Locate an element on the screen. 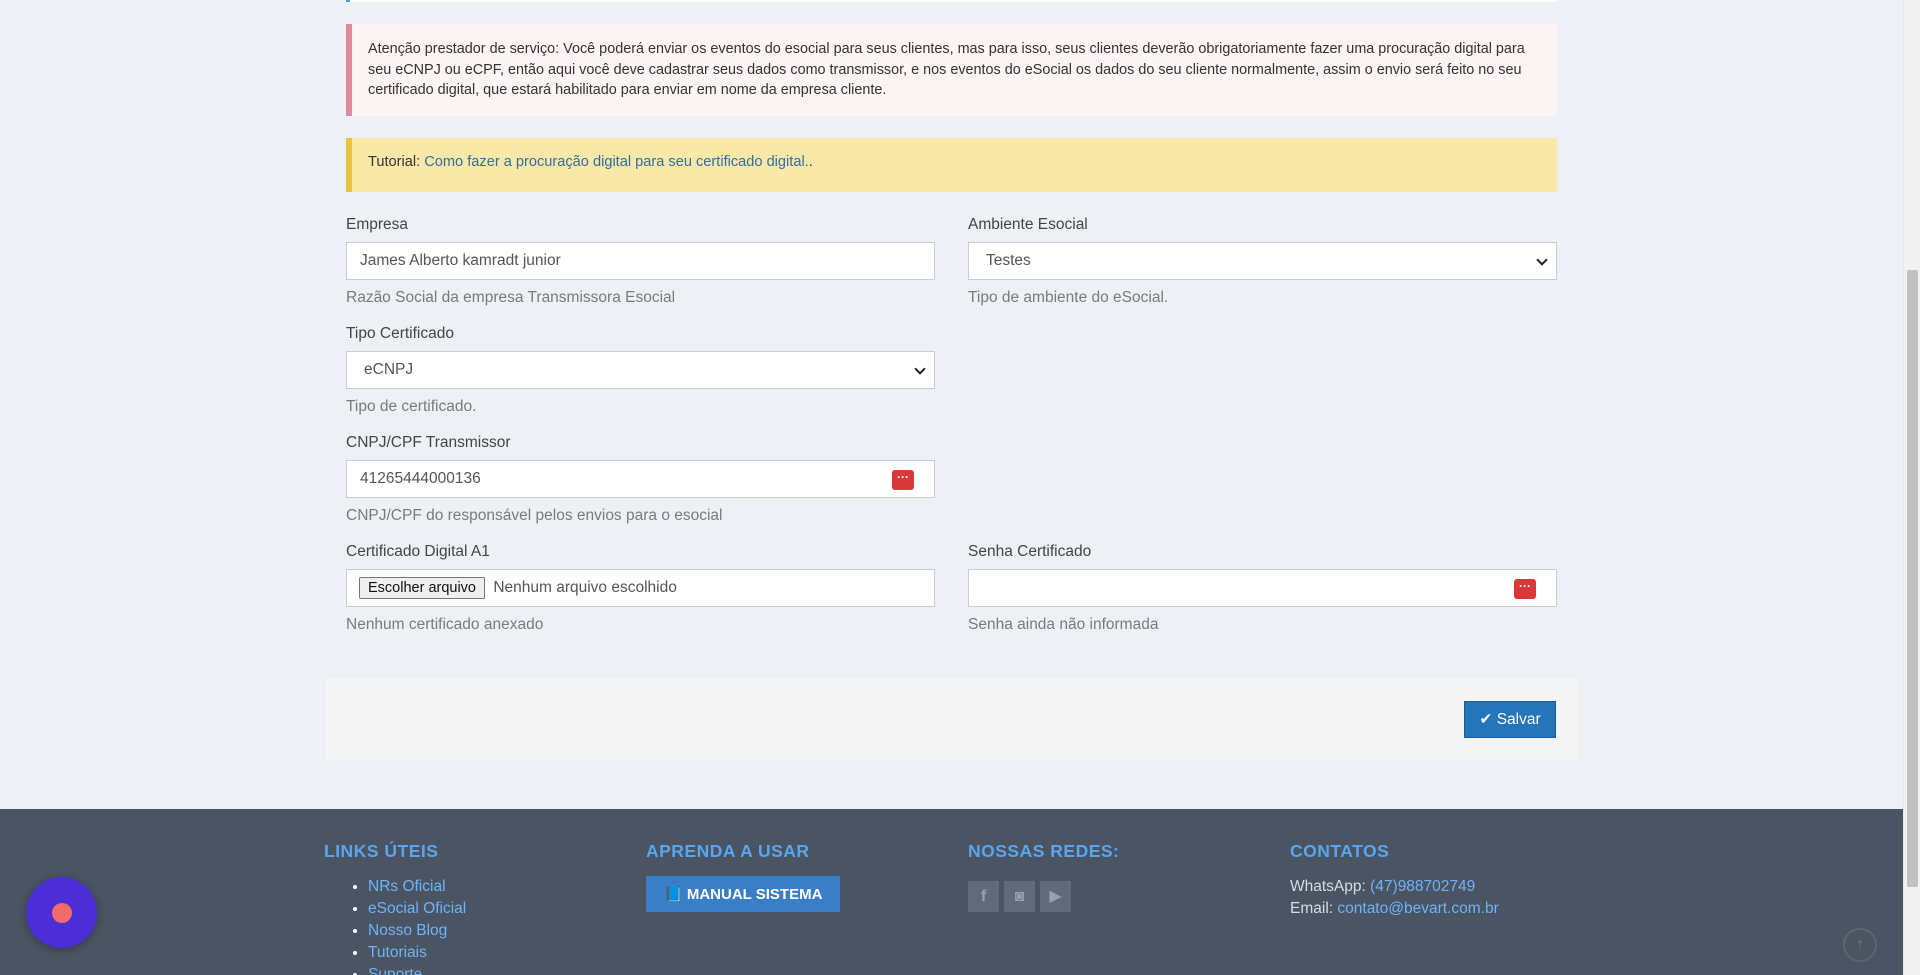  senha-help: Senha ainda não informada is located at coordinates (1063, 624).